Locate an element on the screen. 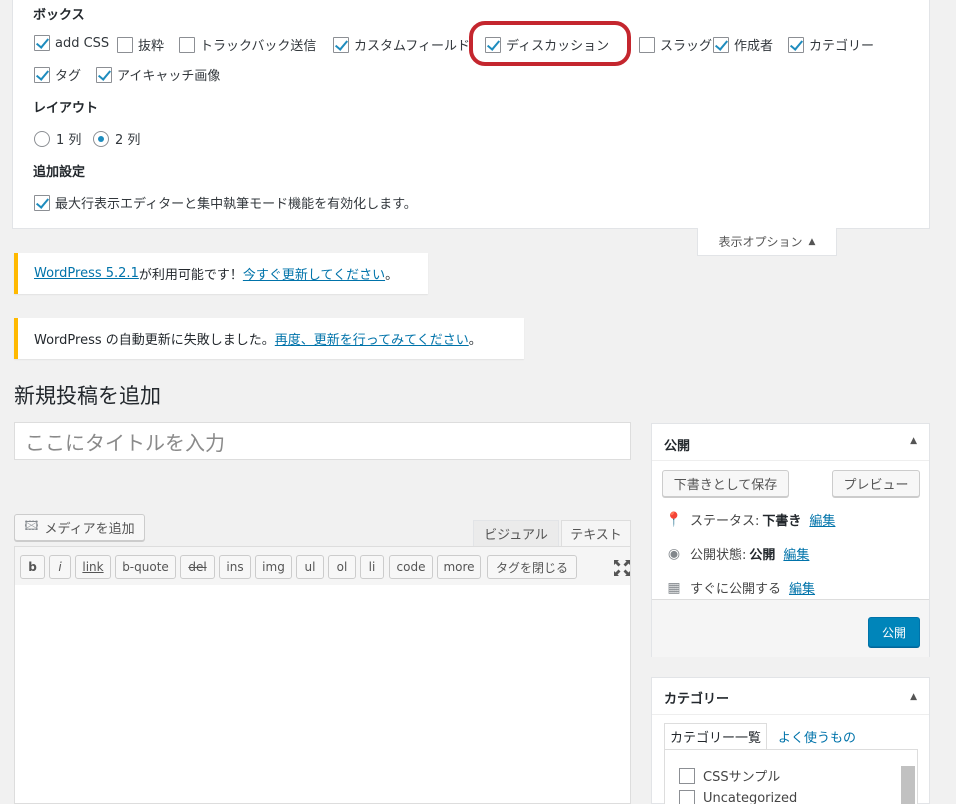 The width and height of the screenshot is (956, 804). box-toggle-excerpt: 抜粋 is located at coordinates (140, 44).